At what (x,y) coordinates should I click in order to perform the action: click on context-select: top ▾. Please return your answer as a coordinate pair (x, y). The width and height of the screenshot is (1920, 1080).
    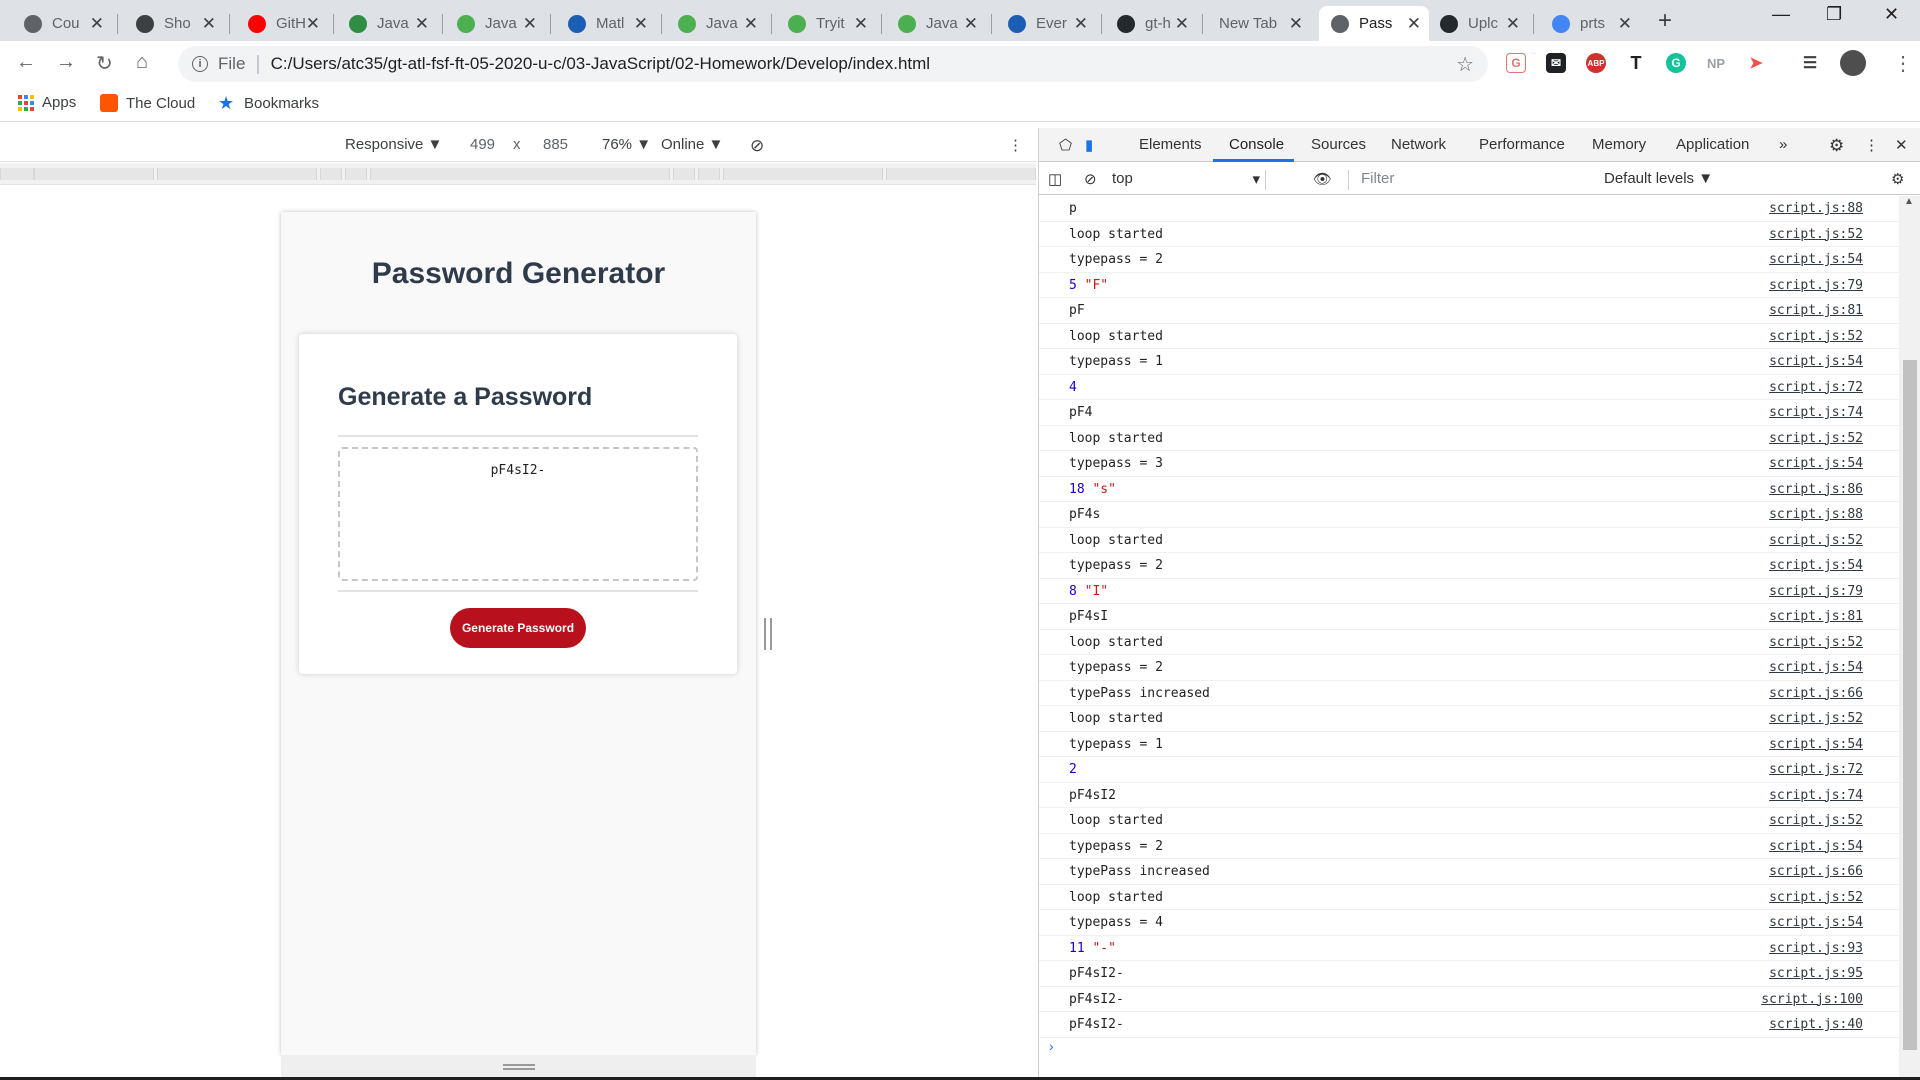
    Looking at the image, I should click on (1186, 179).